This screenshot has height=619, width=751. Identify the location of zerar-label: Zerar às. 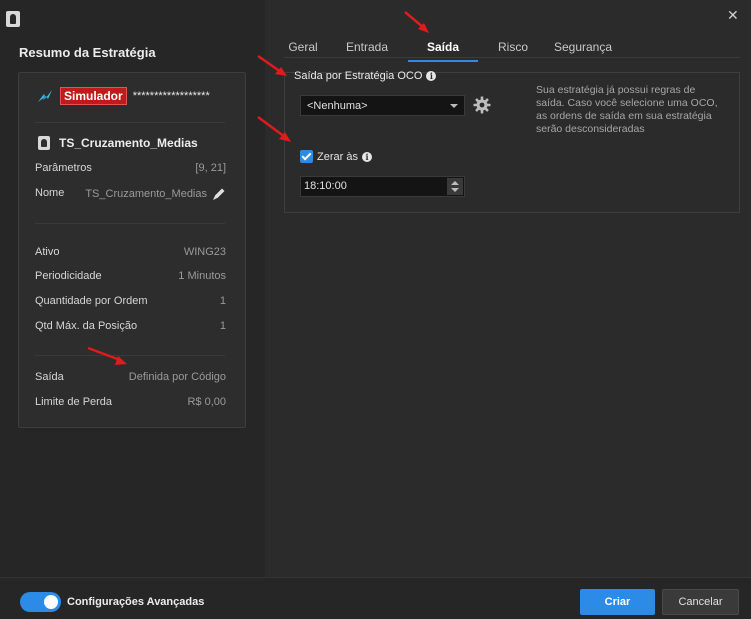
(337, 156).